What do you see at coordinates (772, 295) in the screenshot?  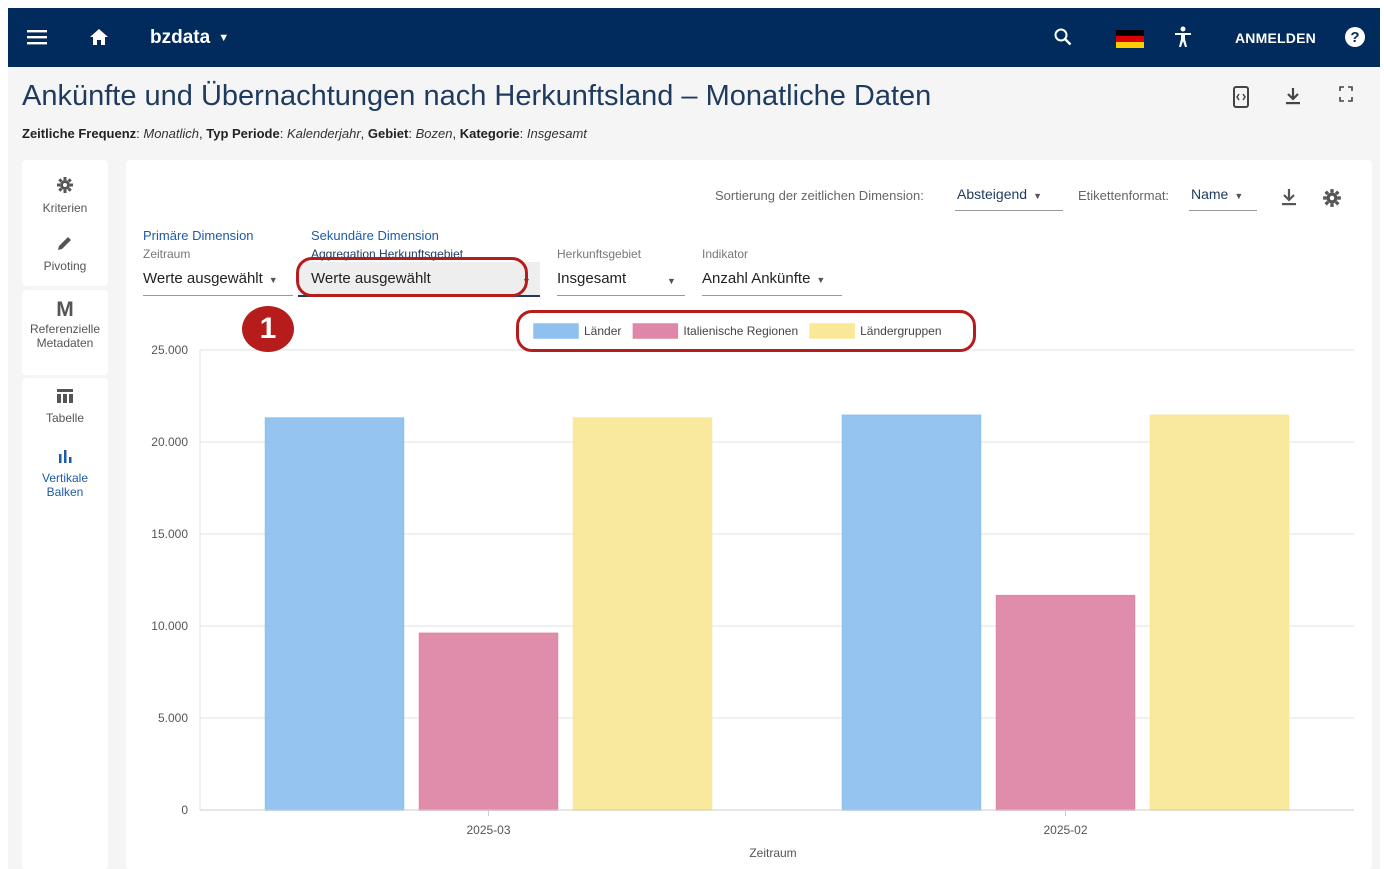 I see `indicator-underline` at bounding box center [772, 295].